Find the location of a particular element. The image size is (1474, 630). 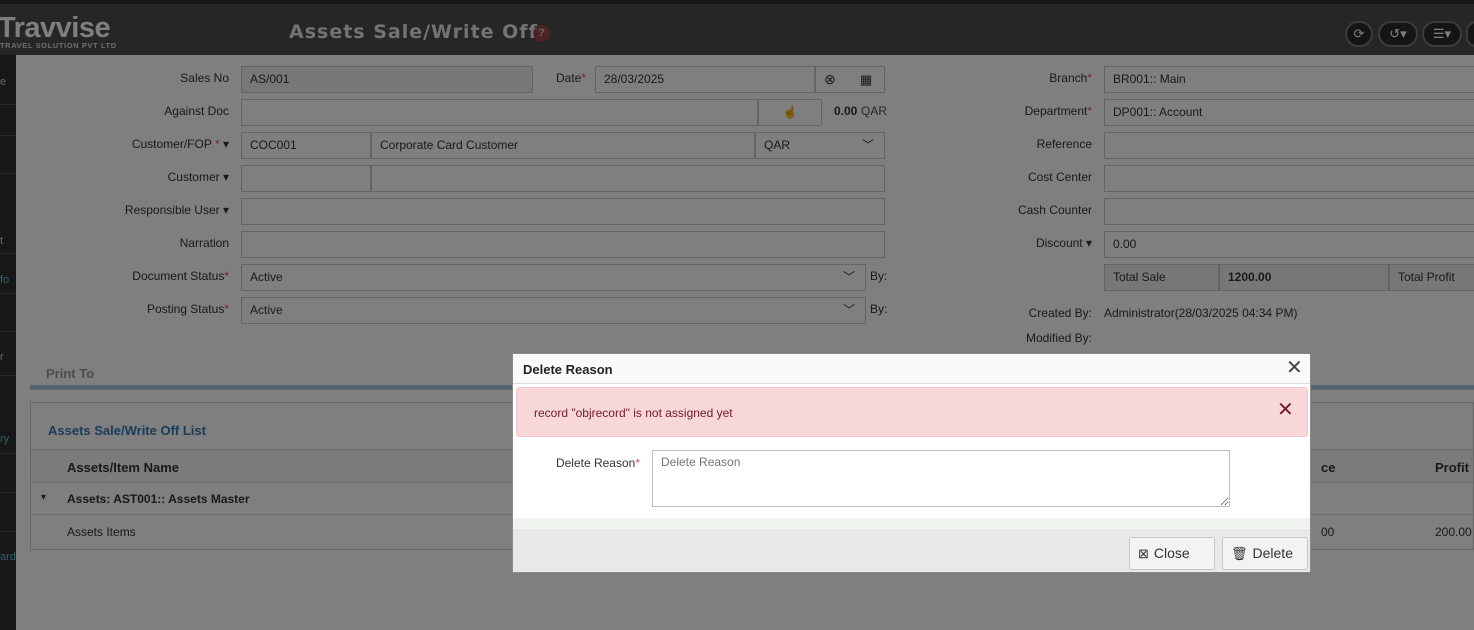

close-button: ⊠ Close is located at coordinates (1172, 553).